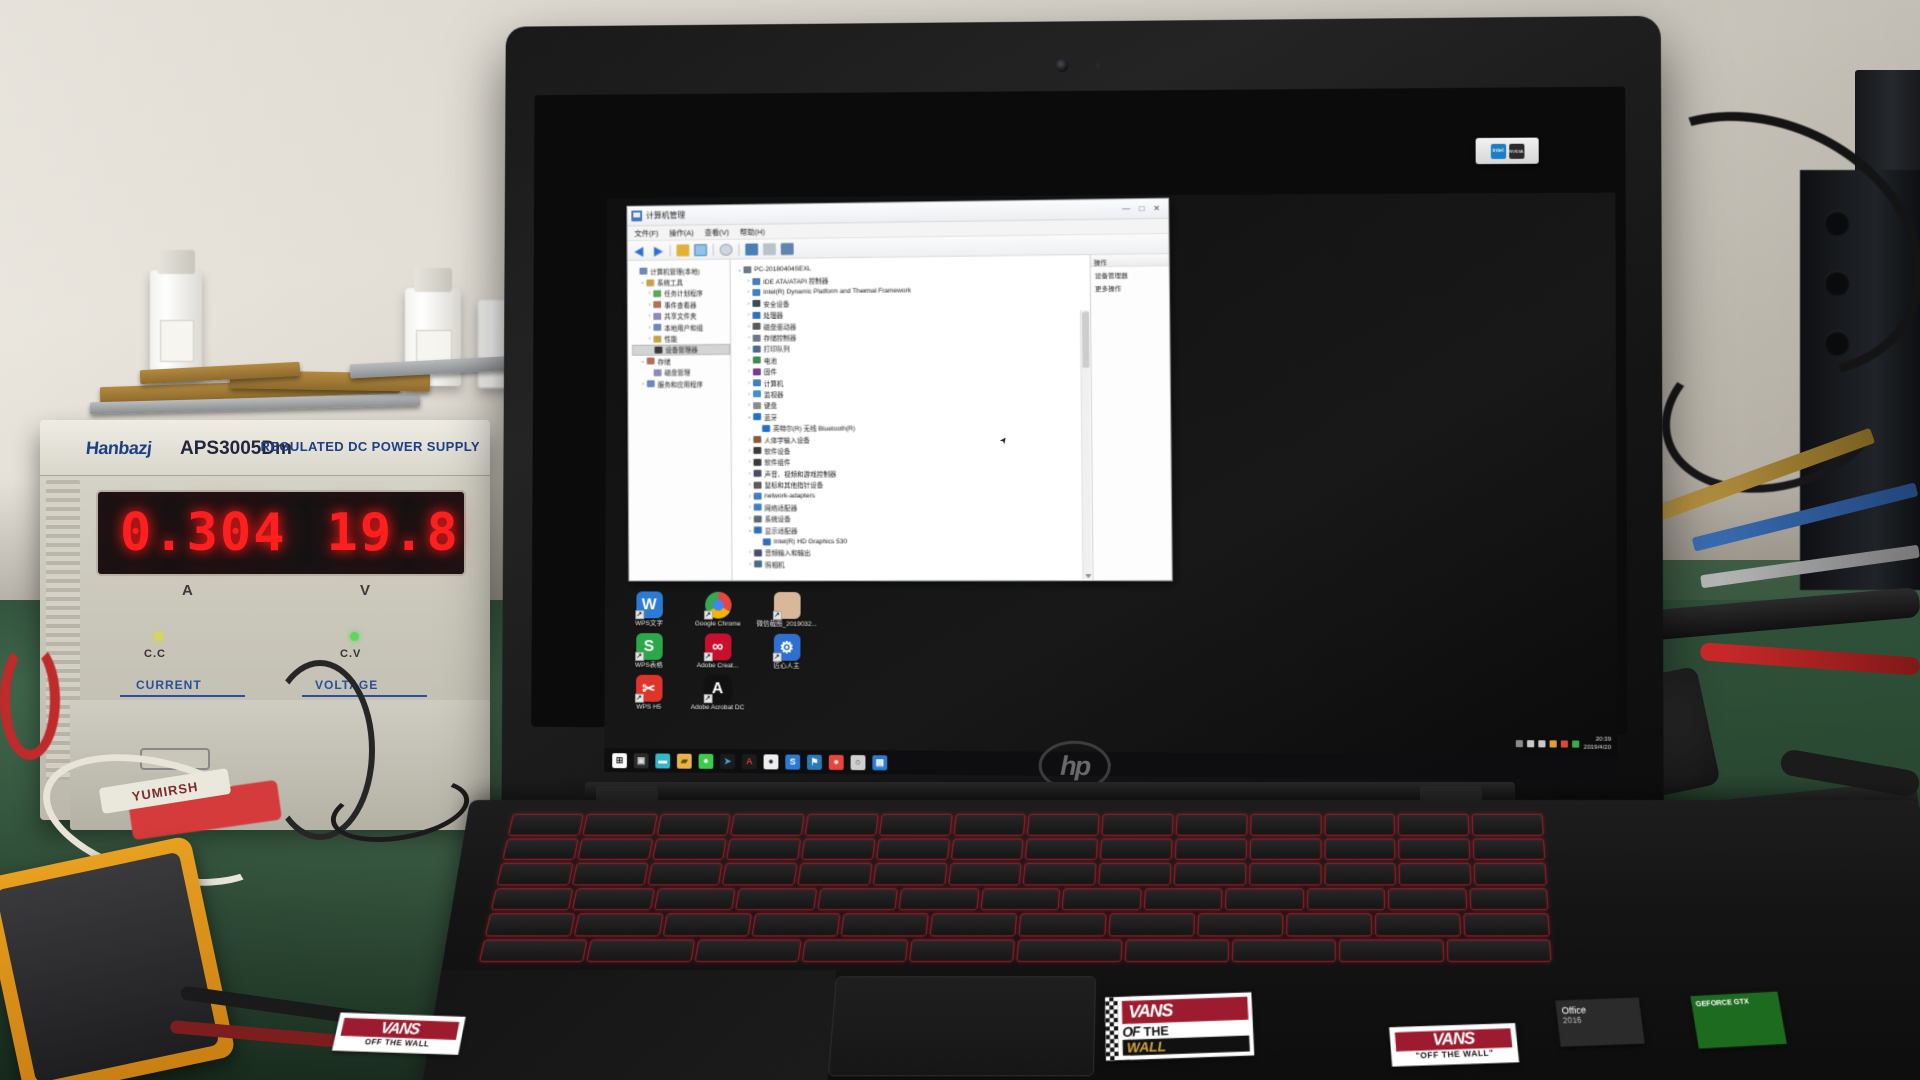 This screenshot has width=1920, height=1080. Describe the element at coordinates (717, 605) in the screenshot. I see `google-chrome-icon: ↗` at that location.